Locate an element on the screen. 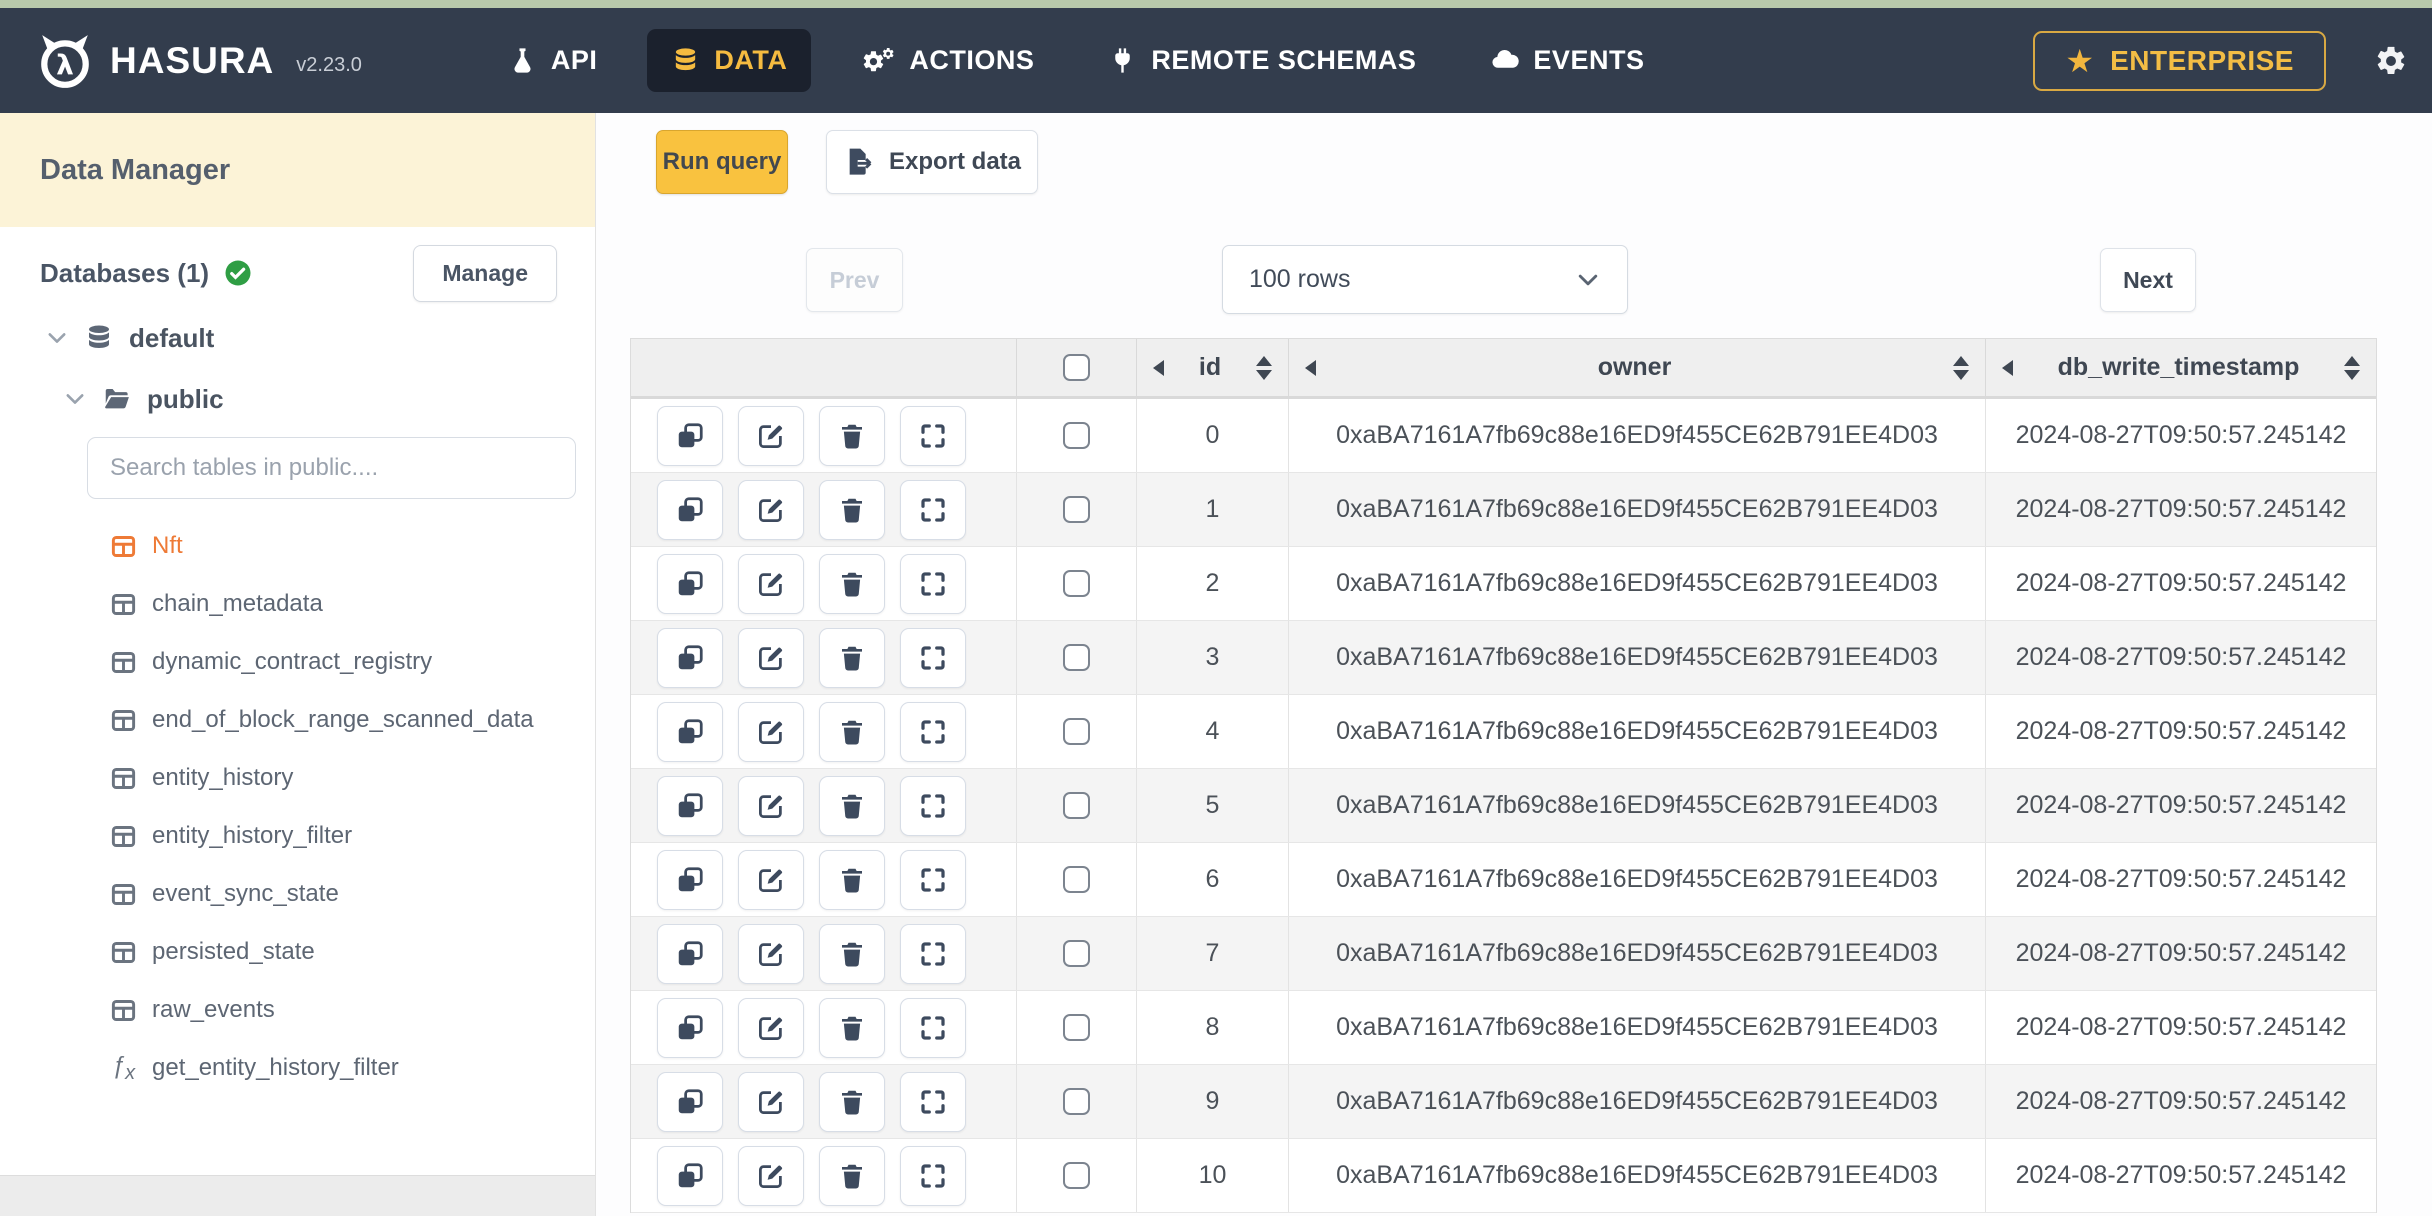 This screenshot has height=1216, width=2432. nav-item-remote-schemas: REMOTE SCHEMAS is located at coordinates (1262, 60).